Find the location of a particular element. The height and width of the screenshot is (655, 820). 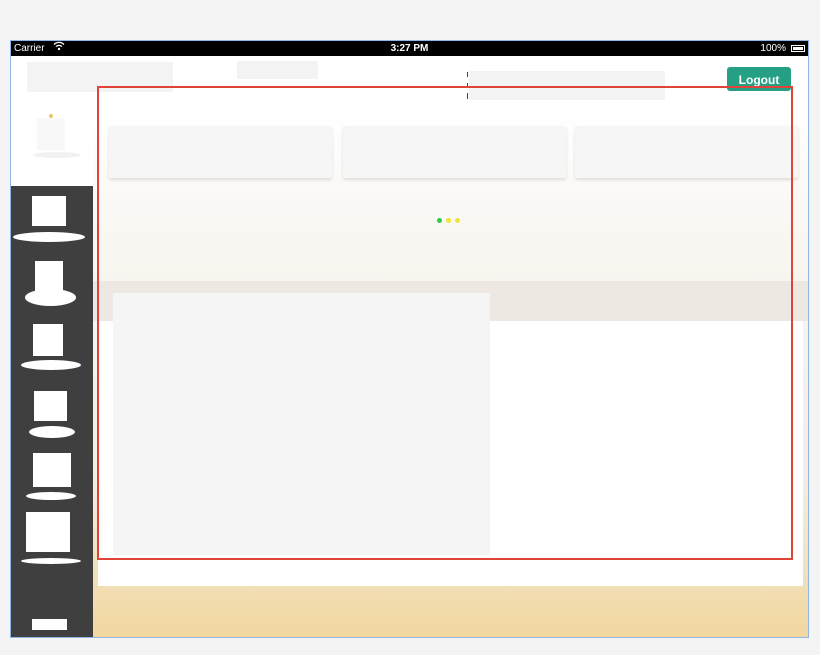

top-header: Logout is located at coordinates (409, 81).